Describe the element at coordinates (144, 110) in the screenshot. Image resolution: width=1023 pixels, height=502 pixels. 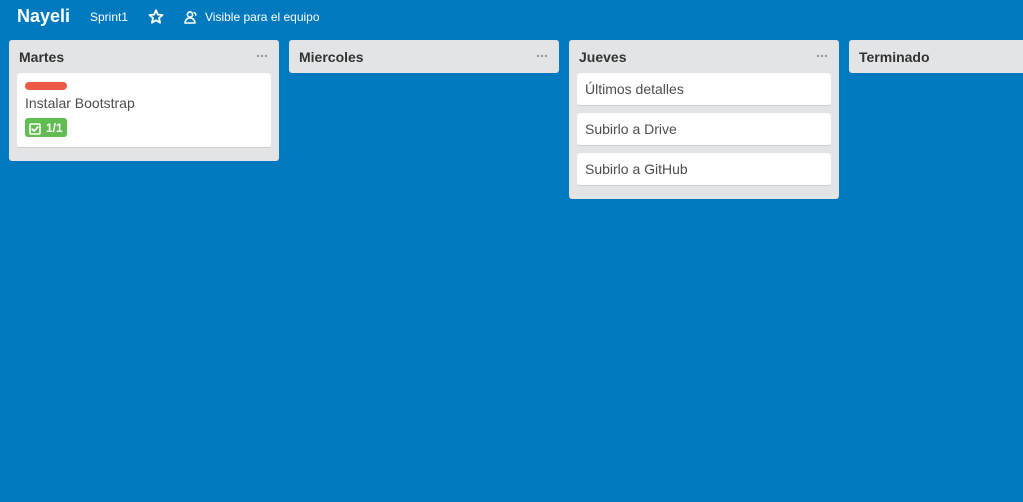
I see `card: Instalar Bootstrap 1/1` at that location.